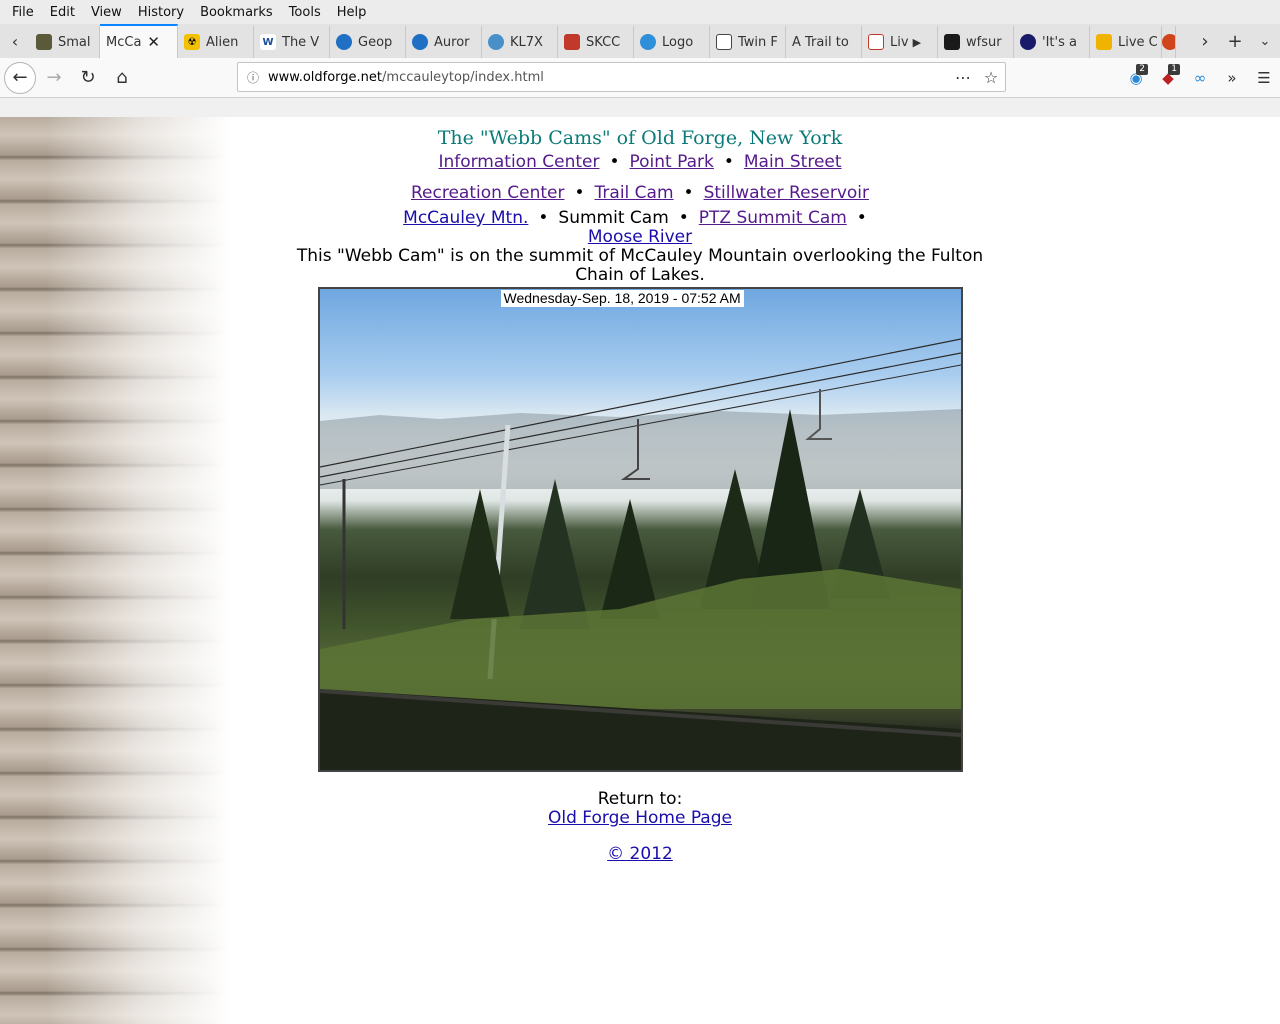  Describe the element at coordinates (344, 42) in the screenshot. I see `noaa-icon` at that location.